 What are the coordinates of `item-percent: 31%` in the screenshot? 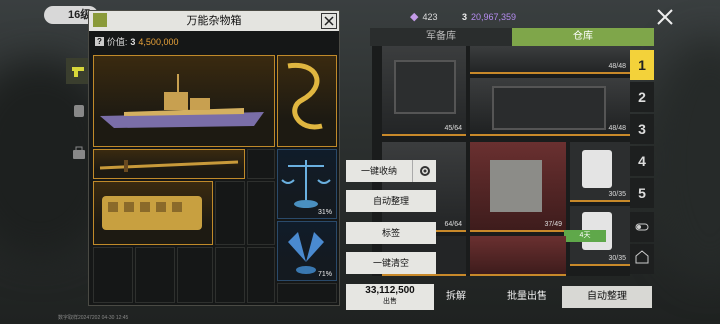 It's located at (324, 212).